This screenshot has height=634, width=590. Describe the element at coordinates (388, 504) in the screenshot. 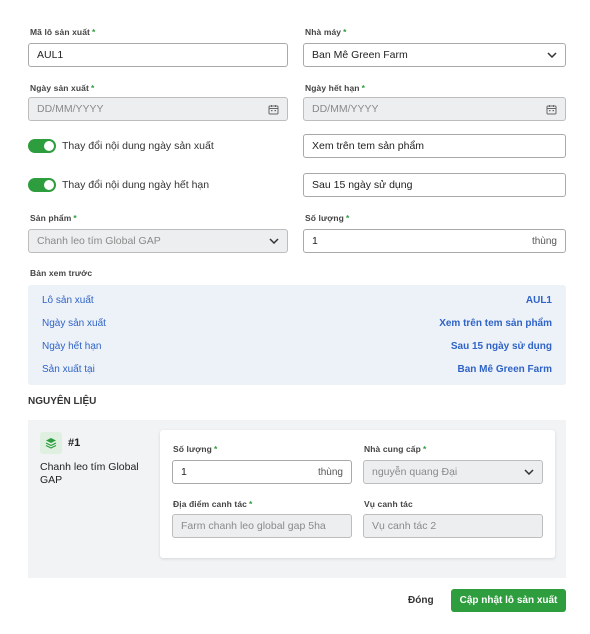

I see `season-label: Vụ canh tác` at that location.